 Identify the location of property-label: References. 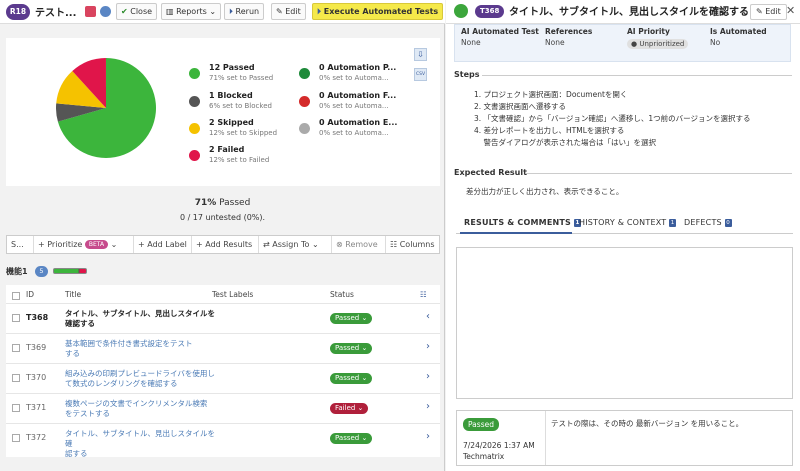
(569, 31).